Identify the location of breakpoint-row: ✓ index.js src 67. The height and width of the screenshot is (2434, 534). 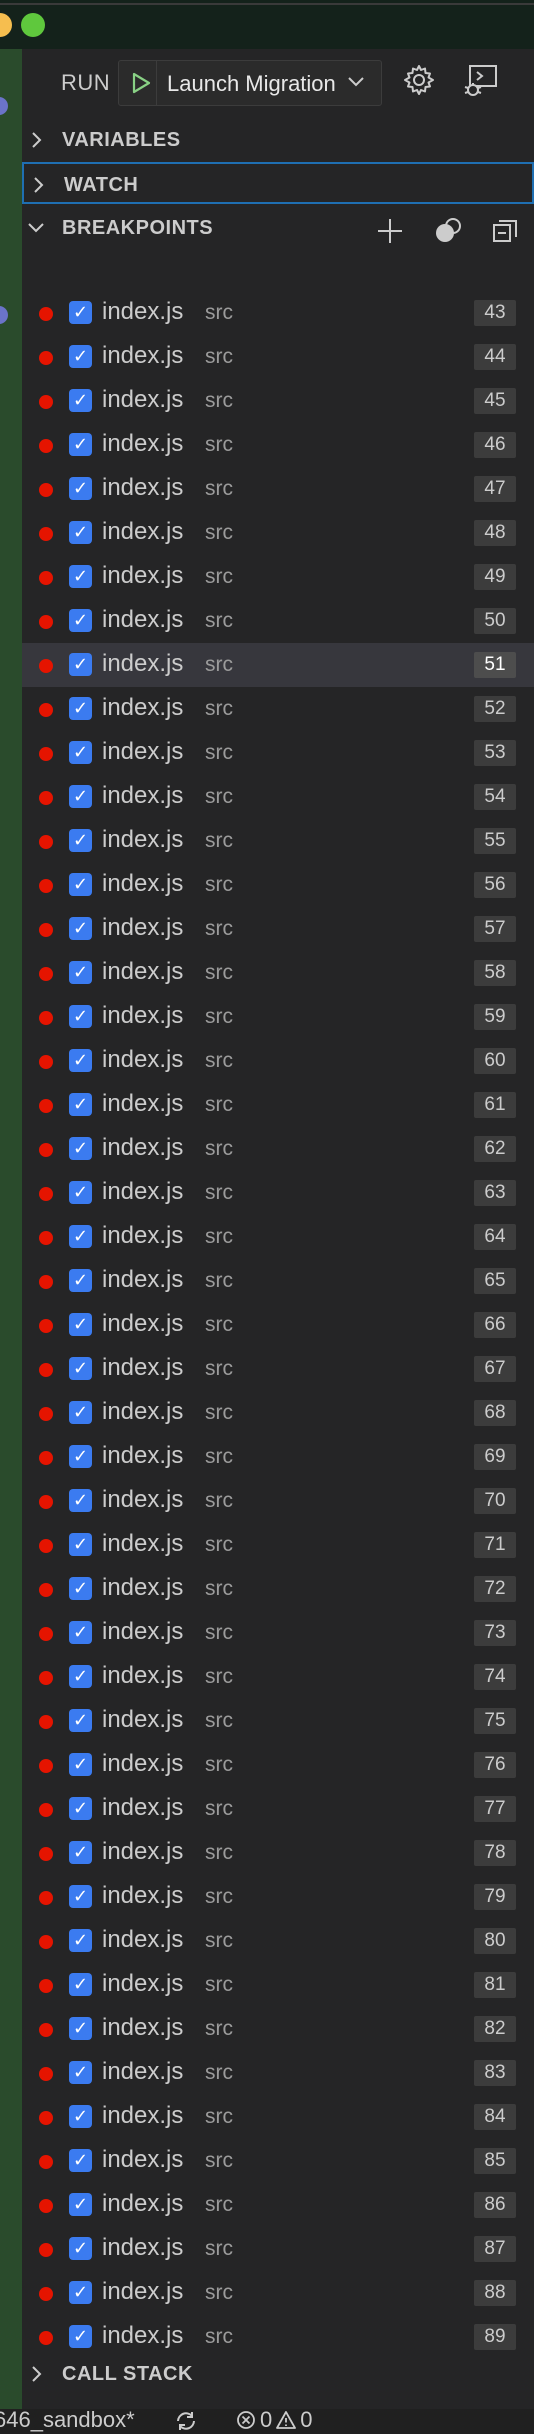
(278, 1369).